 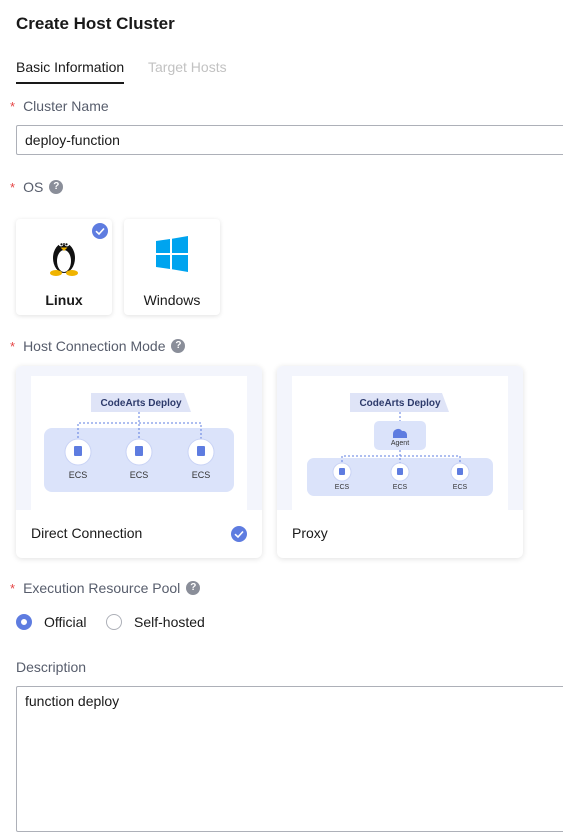 I want to click on cluster-name-label-text: Cluster Name, so click(x=66, y=106).